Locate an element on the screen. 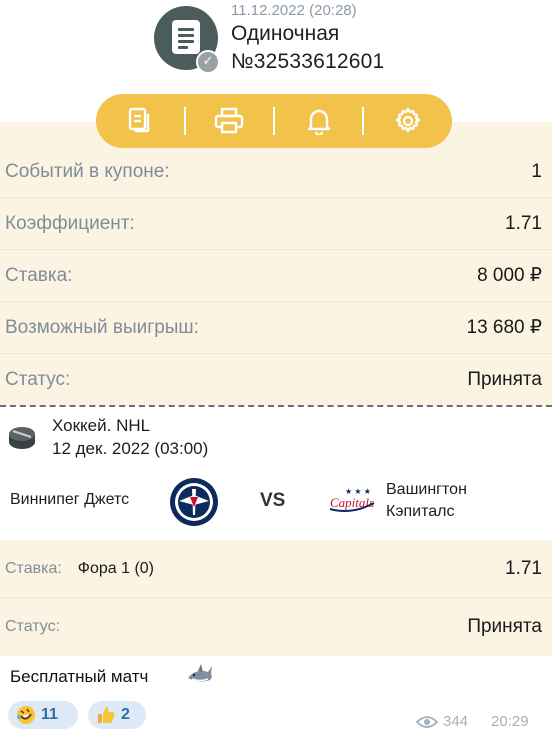 This screenshot has width=552, height=732. summary-label: Коэффициент: is located at coordinates (70, 223).